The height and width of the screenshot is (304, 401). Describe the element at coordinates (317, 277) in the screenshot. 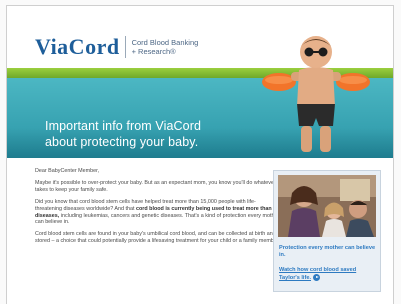

I see `play-icon` at that location.